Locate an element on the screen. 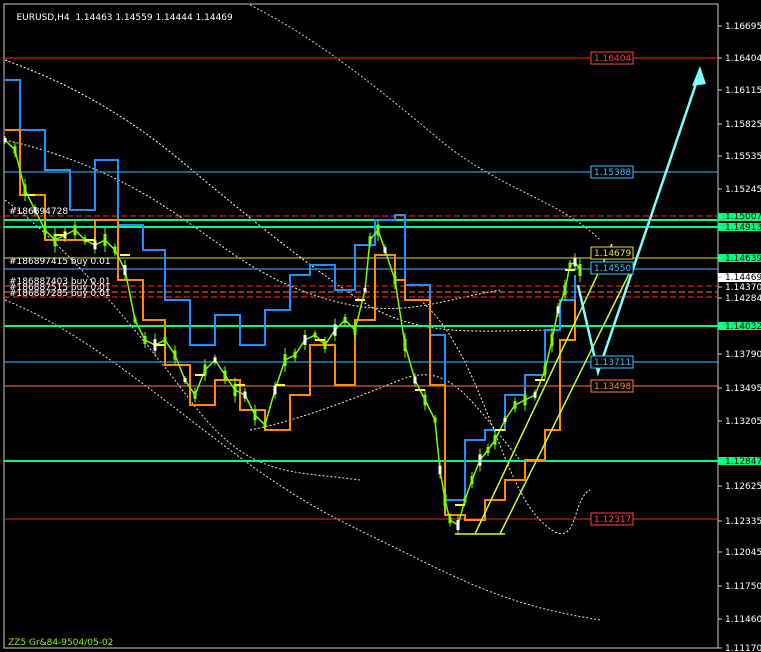  price-label: 1.12847 is located at coordinates (743, 462).